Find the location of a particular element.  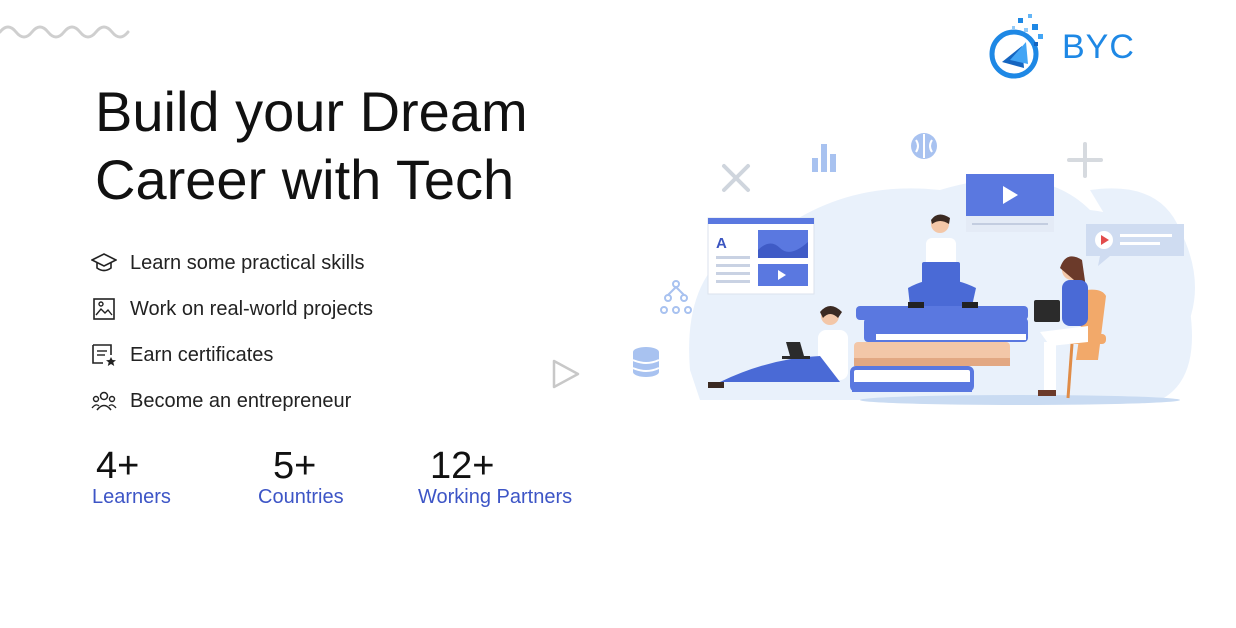

brand-logo: BYC is located at coordinates (1061, 47).